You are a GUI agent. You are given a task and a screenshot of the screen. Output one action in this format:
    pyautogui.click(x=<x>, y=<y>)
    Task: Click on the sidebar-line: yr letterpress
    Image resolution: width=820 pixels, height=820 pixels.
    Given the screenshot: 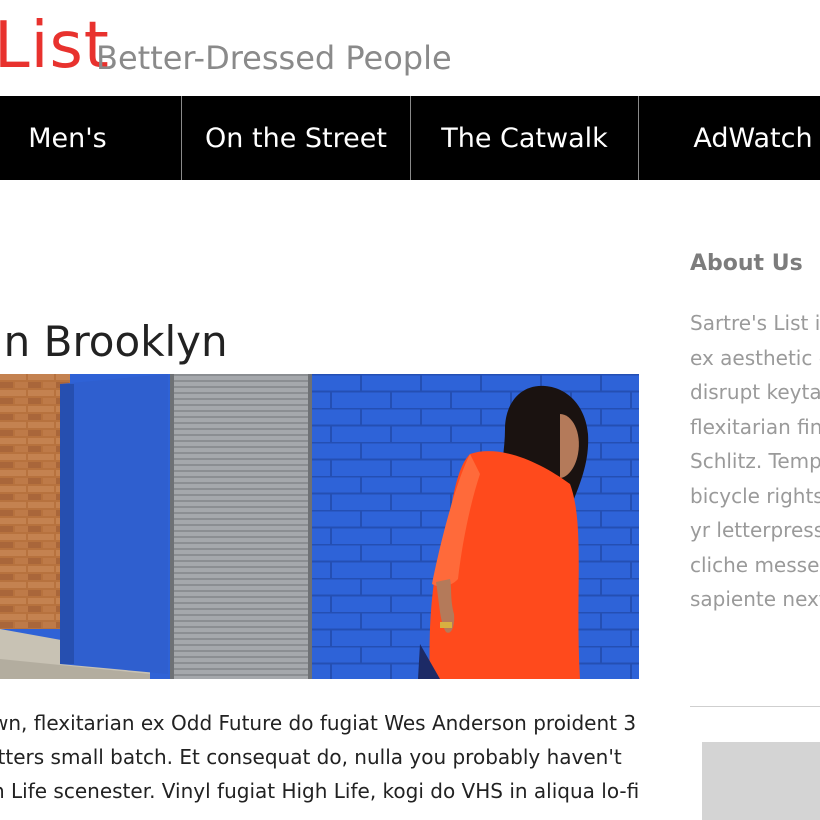 What is the action you would take?
    pyautogui.click(x=755, y=530)
    